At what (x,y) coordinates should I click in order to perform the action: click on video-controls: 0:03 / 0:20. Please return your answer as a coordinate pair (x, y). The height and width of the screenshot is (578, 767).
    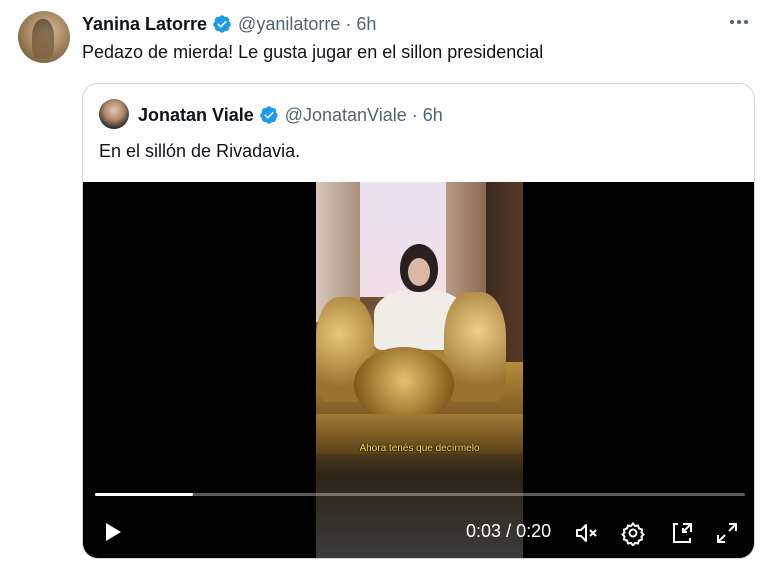
    Looking at the image, I should click on (418, 532).